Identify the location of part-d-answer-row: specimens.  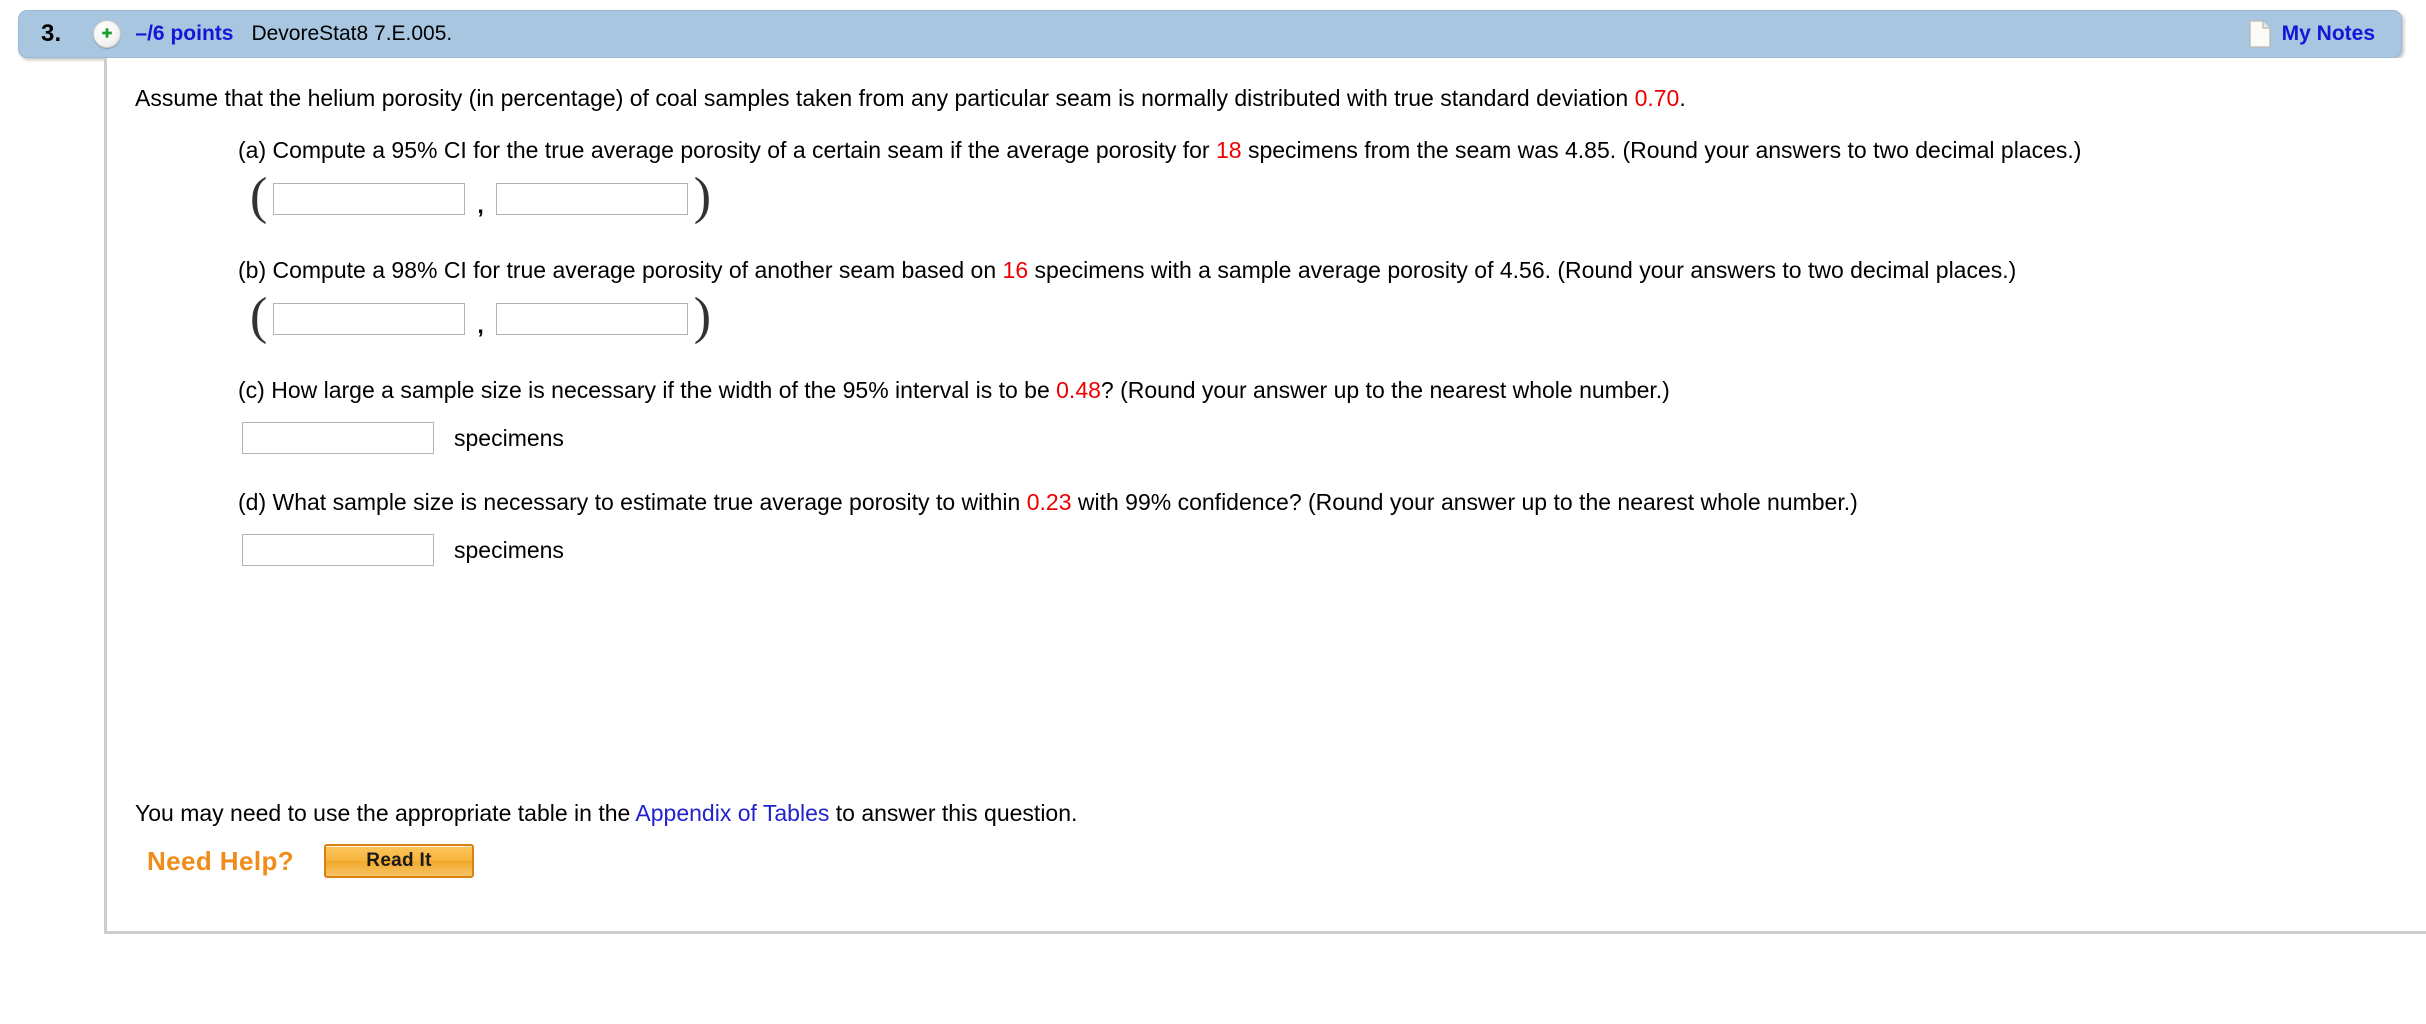
(1325, 550).